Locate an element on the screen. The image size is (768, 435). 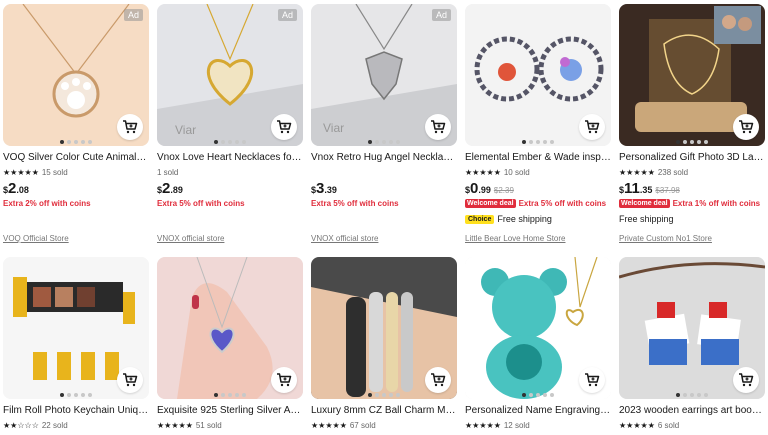
rating-row: ★★★★★ 15 sold is located at coordinates (76, 172).